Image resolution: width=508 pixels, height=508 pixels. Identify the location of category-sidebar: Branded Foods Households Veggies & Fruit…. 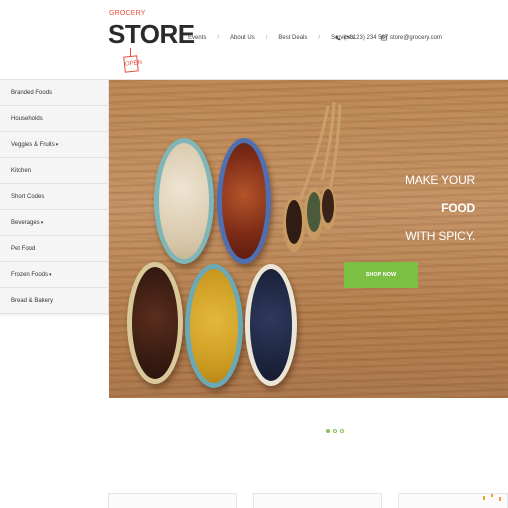
(54, 198).